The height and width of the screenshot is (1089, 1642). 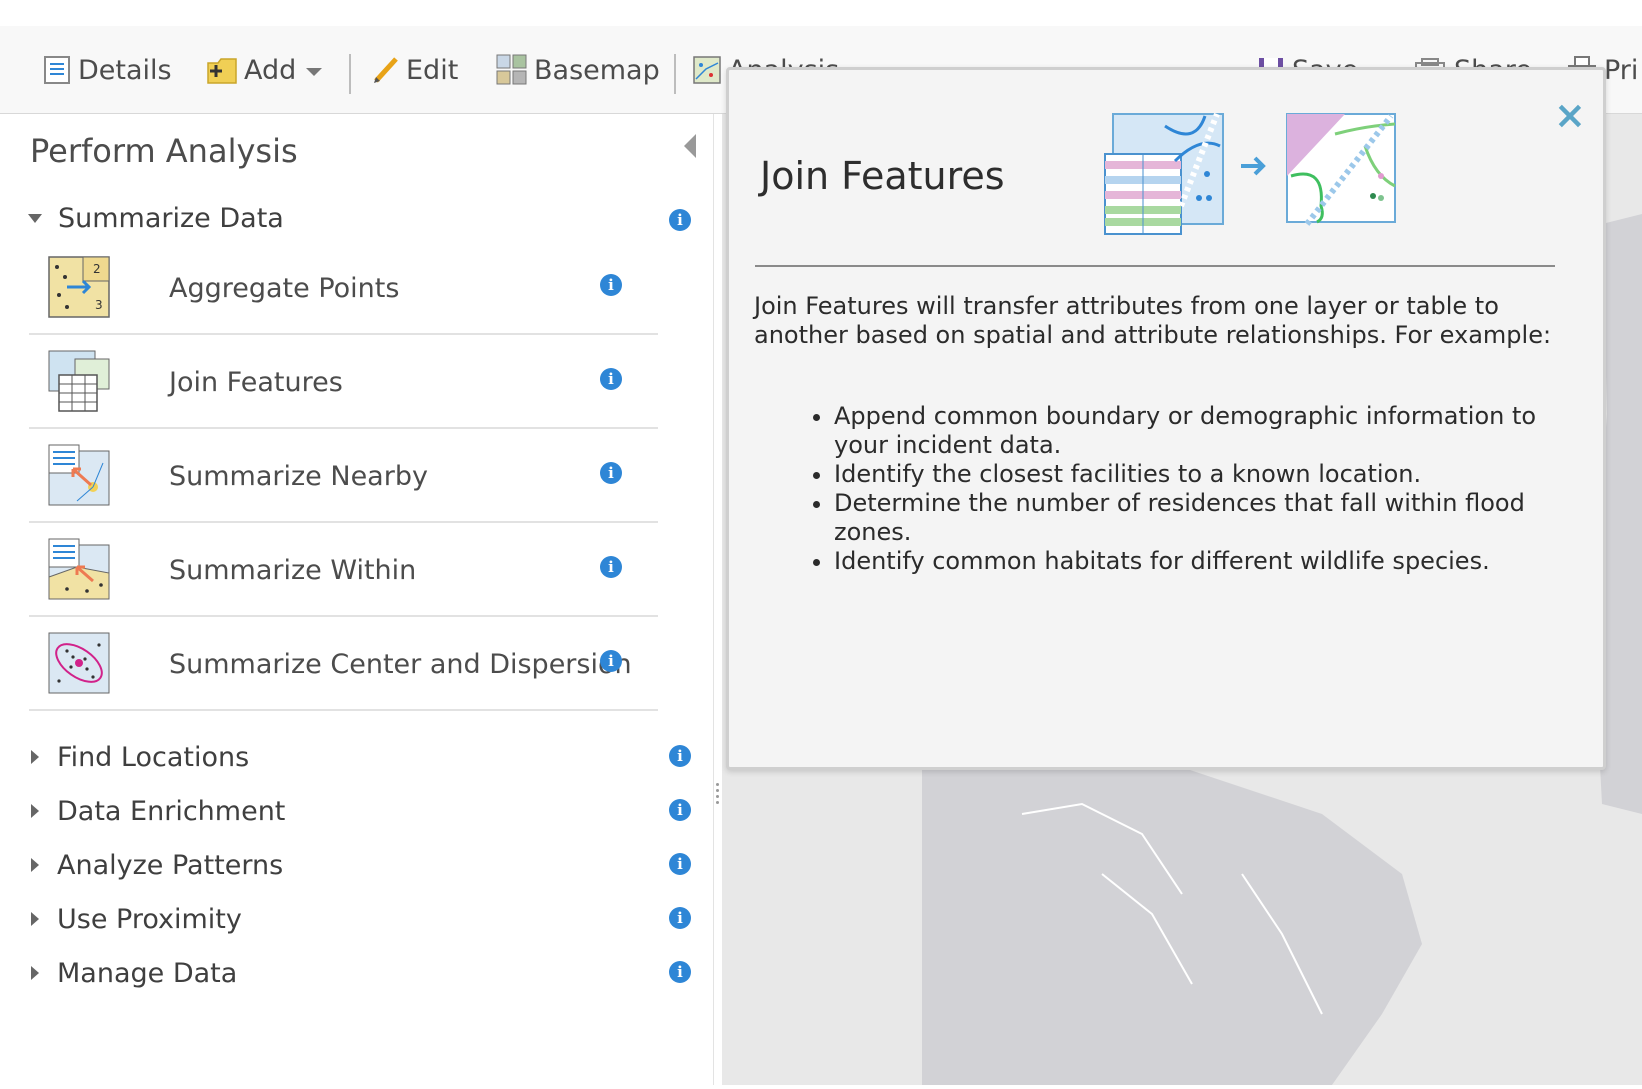 What do you see at coordinates (511, 69) in the screenshot?
I see `basemap-grid-icon` at bounding box center [511, 69].